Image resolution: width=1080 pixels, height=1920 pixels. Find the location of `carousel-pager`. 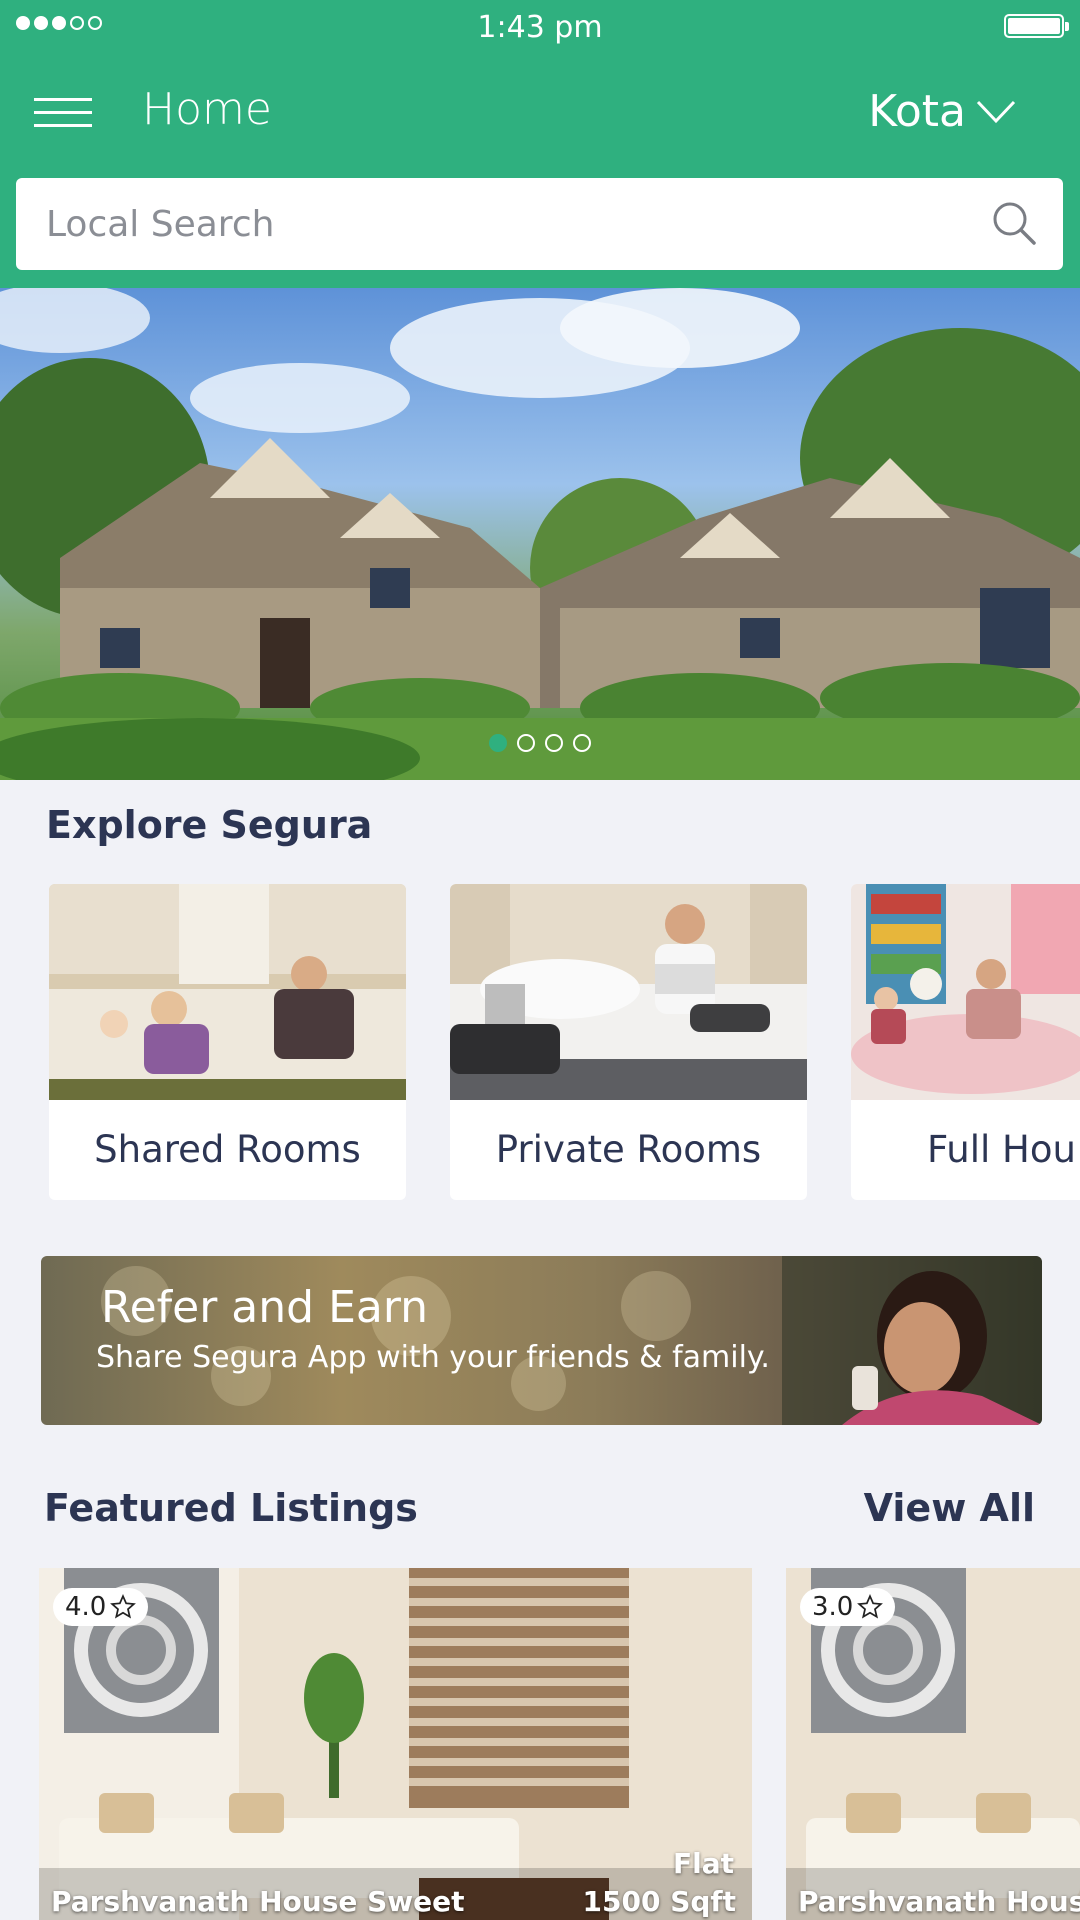

carousel-pager is located at coordinates (540, 743).